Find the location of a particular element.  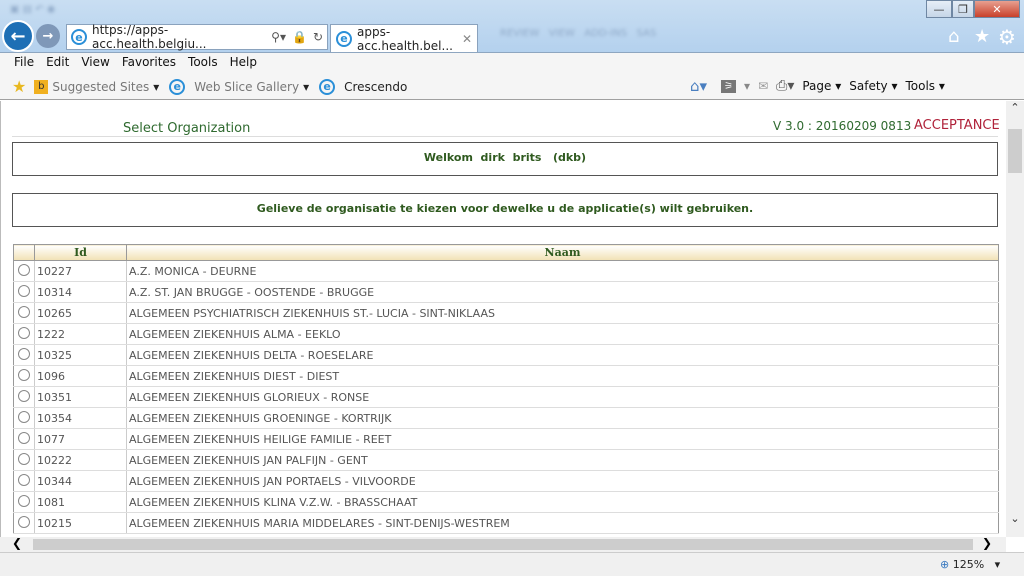

close-tab-icon: ✕ is located at coordinates (467, 39).